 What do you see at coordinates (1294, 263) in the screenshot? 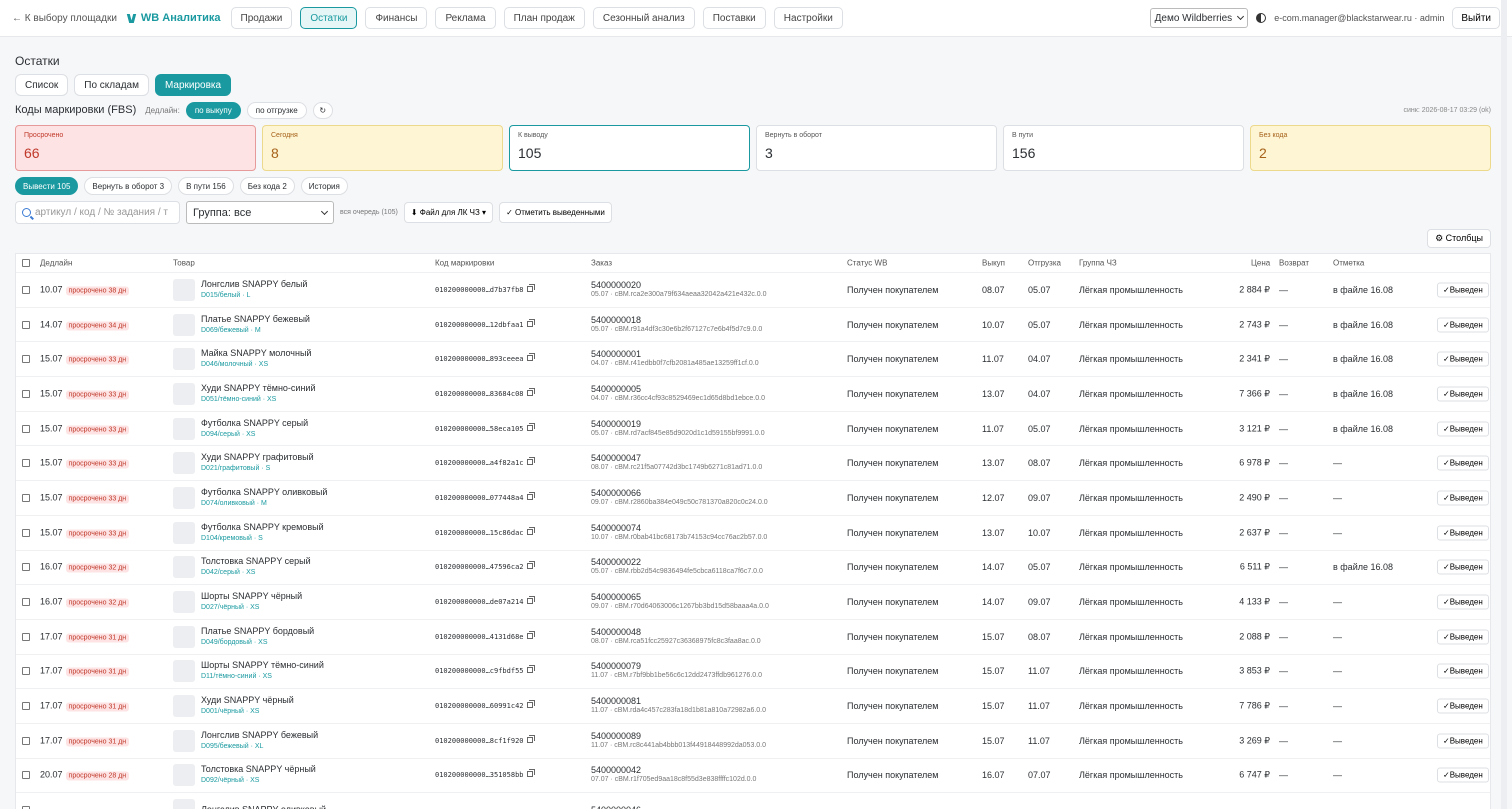
I see `header-return: Возврат` at bounding box center [1294, 263].